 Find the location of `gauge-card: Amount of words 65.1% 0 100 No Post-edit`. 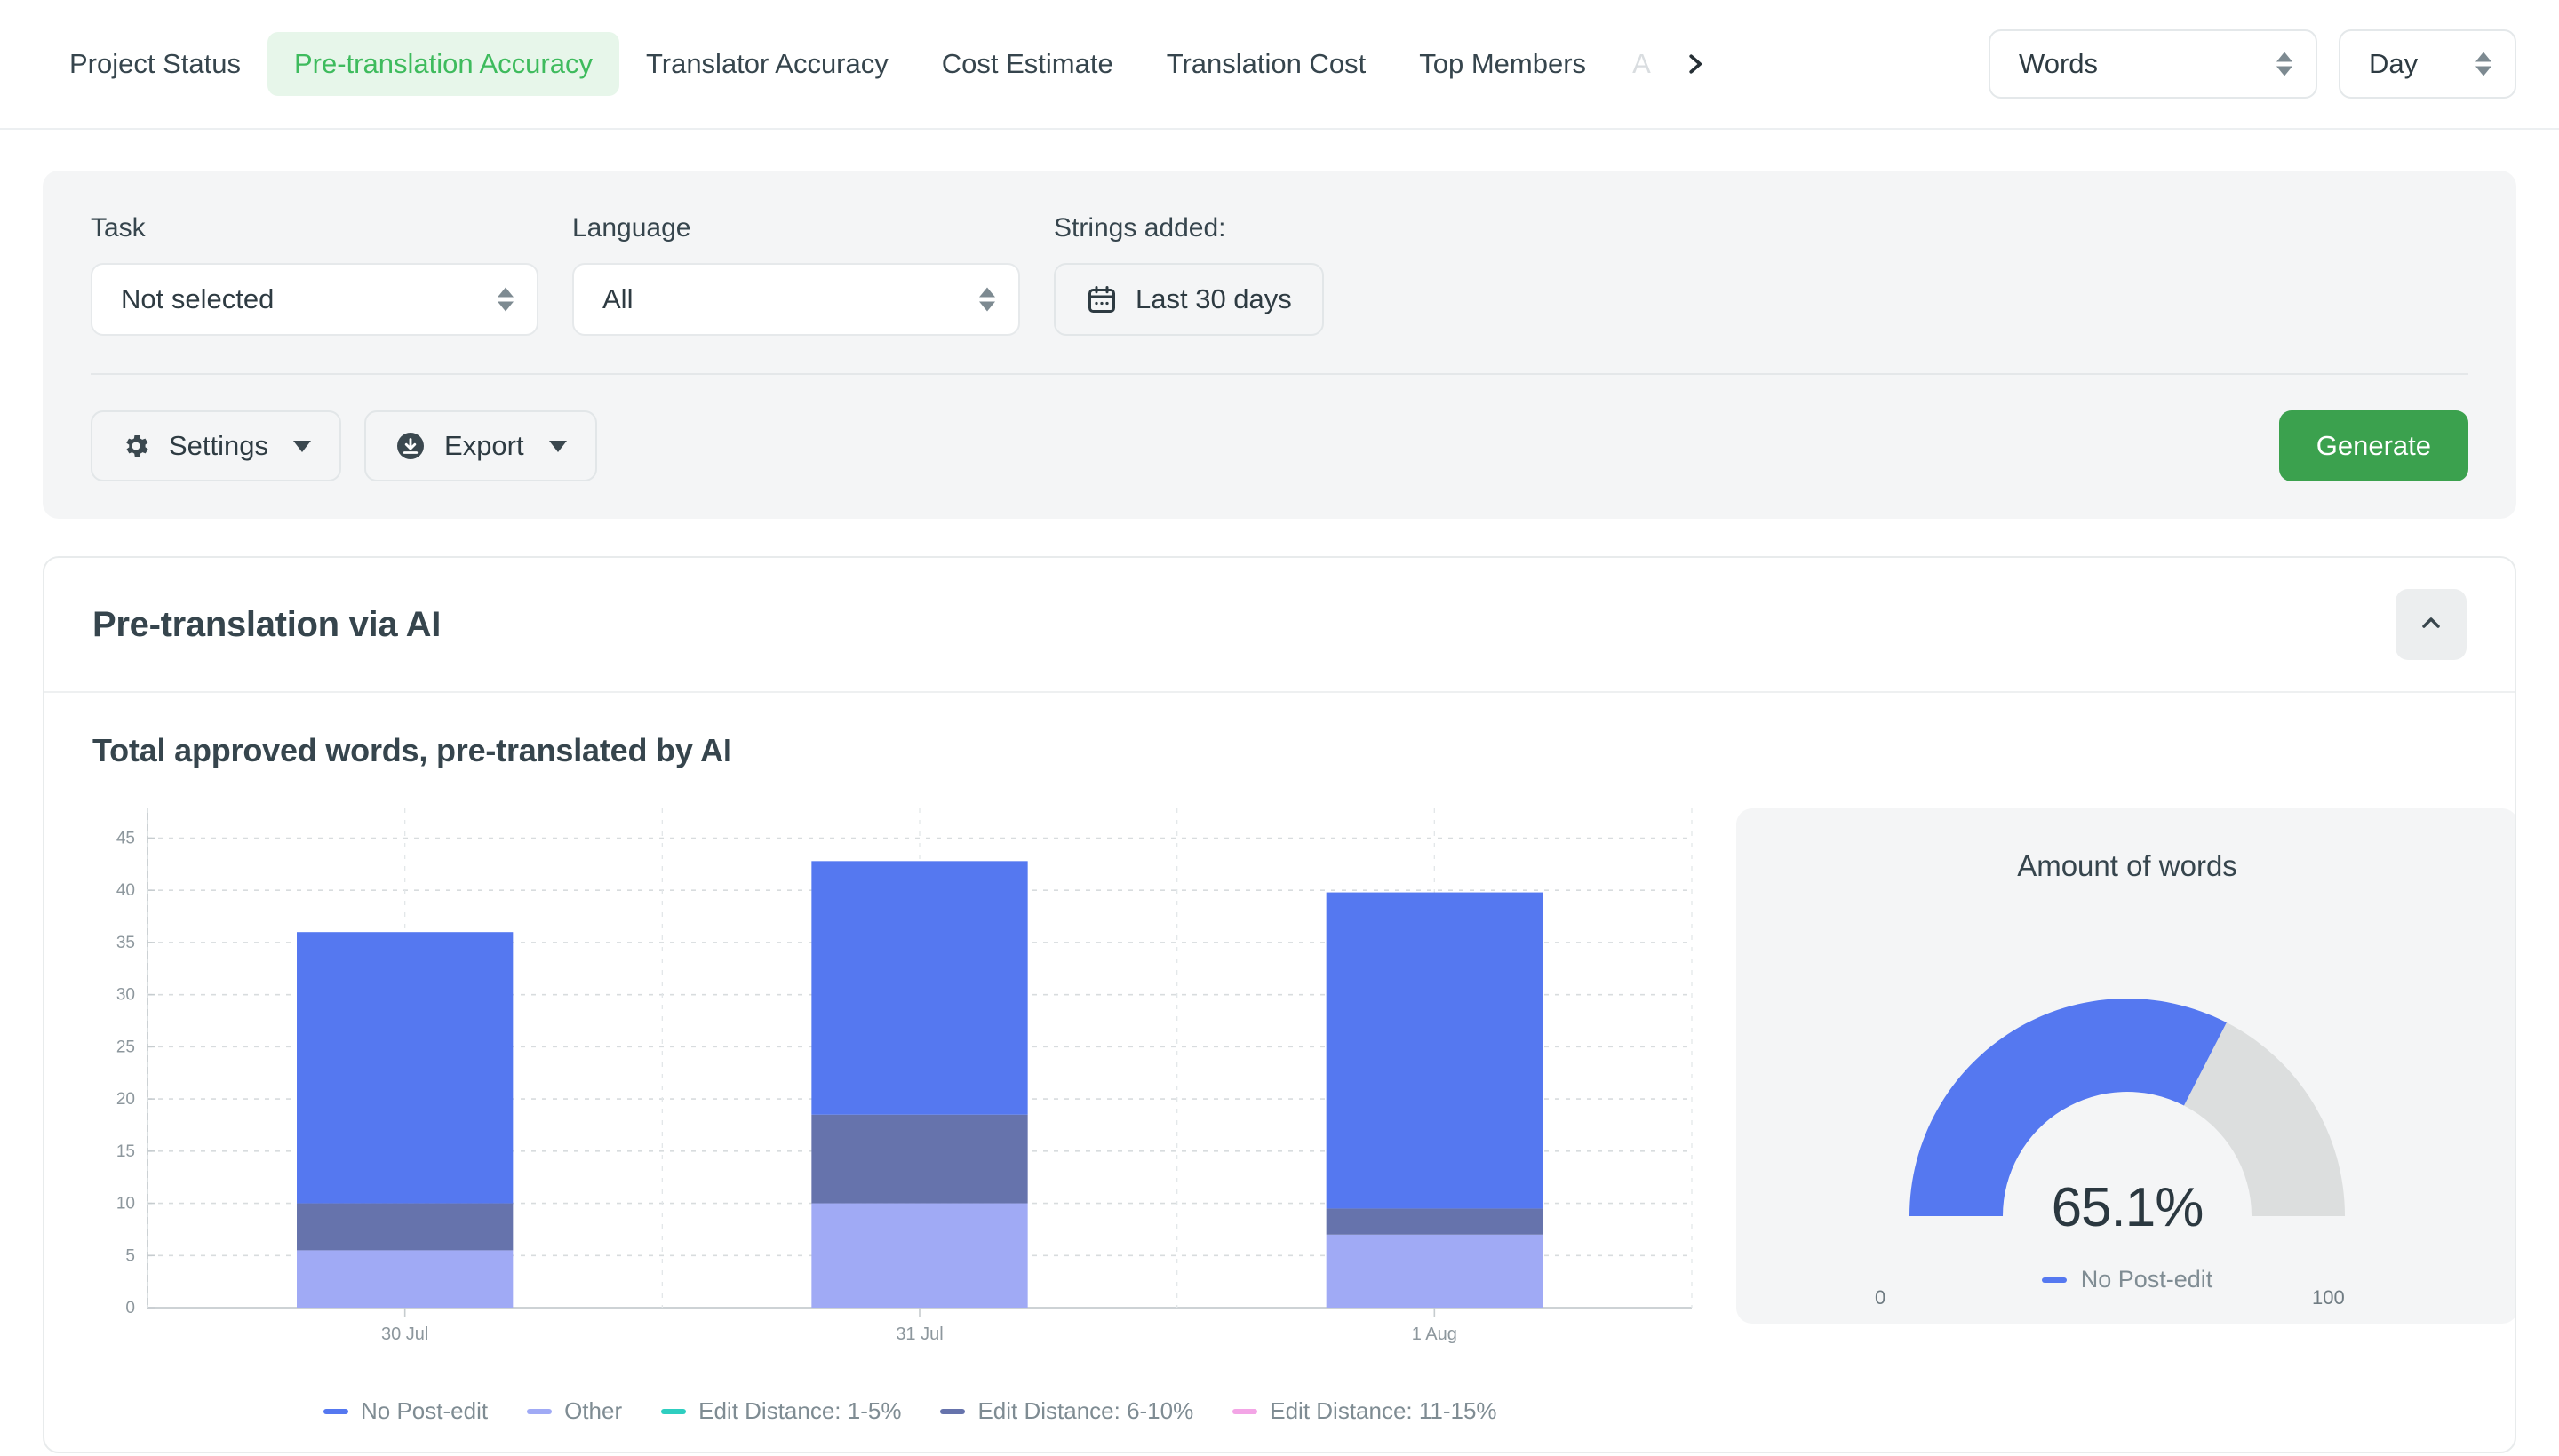

gauge-card: Amount of words 65.1% 0 100 No Post-edit is located at coordinates (2125, 1066).